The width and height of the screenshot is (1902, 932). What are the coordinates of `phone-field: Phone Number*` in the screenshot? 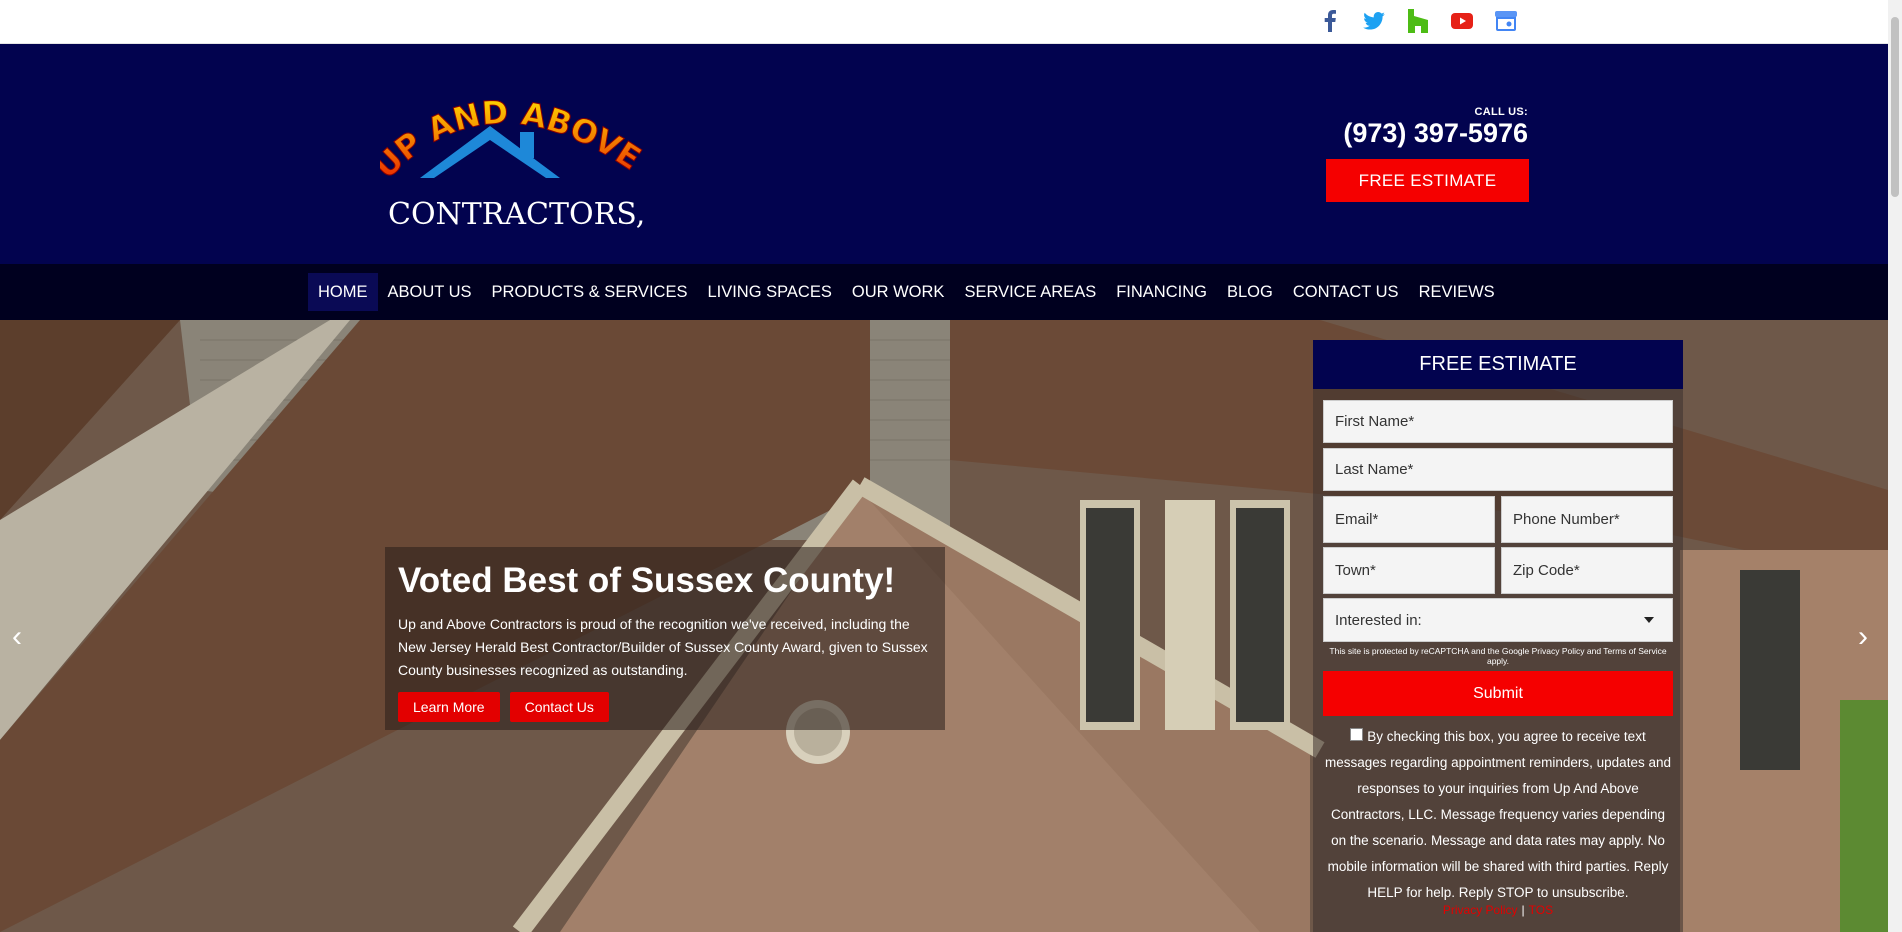 It's located at (1587, 519).